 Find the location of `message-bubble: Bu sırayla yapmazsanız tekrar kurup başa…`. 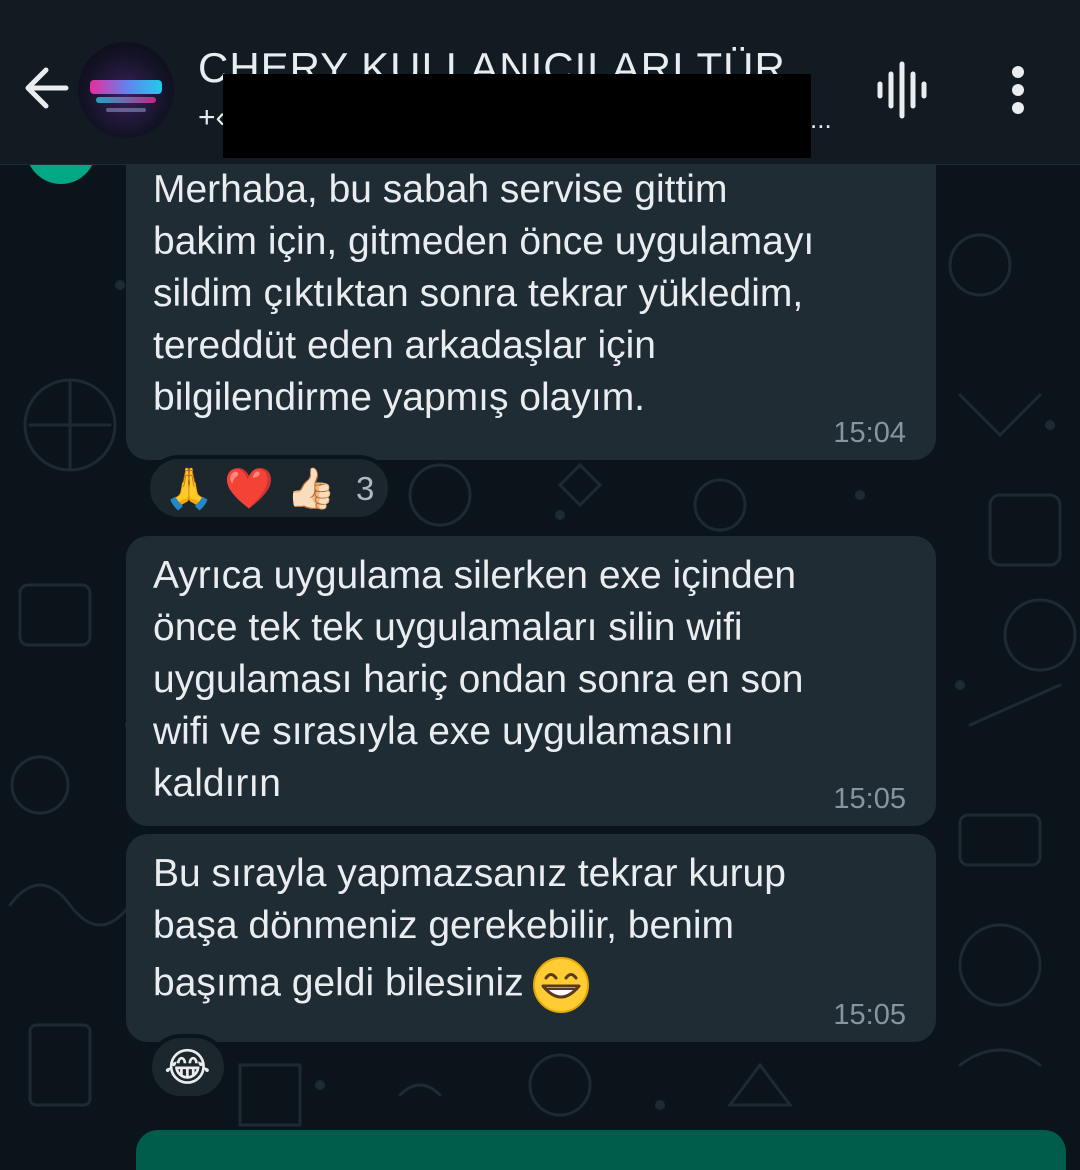

message-bubble: Bu sırayla yapmazsanız tekrar kurup başa… is located at coordinates (531, 938).